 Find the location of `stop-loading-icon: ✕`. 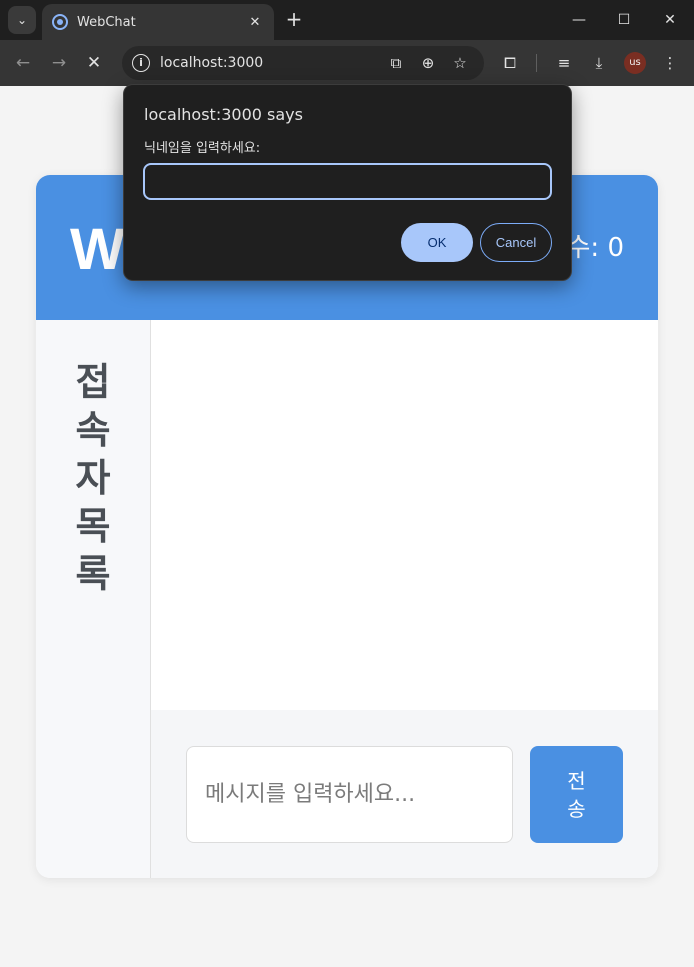

stop-loading-icon: ✕ is located at coordinates (94, 63).